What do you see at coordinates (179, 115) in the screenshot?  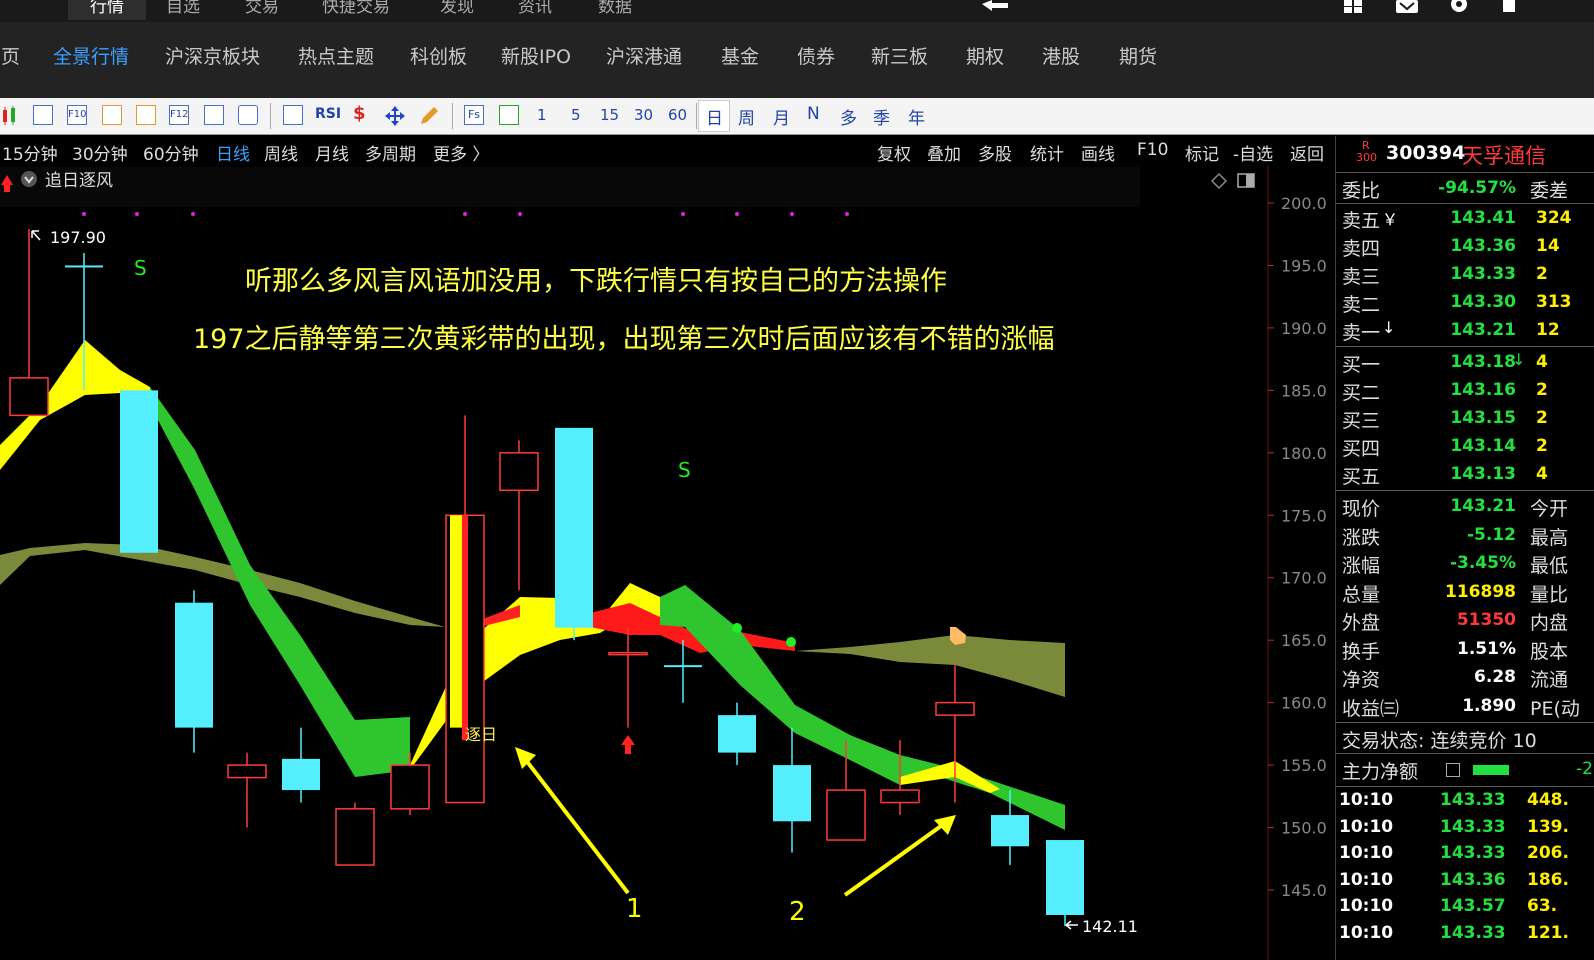 I see `f12-icon: F12` at bounding box center [179, 115].